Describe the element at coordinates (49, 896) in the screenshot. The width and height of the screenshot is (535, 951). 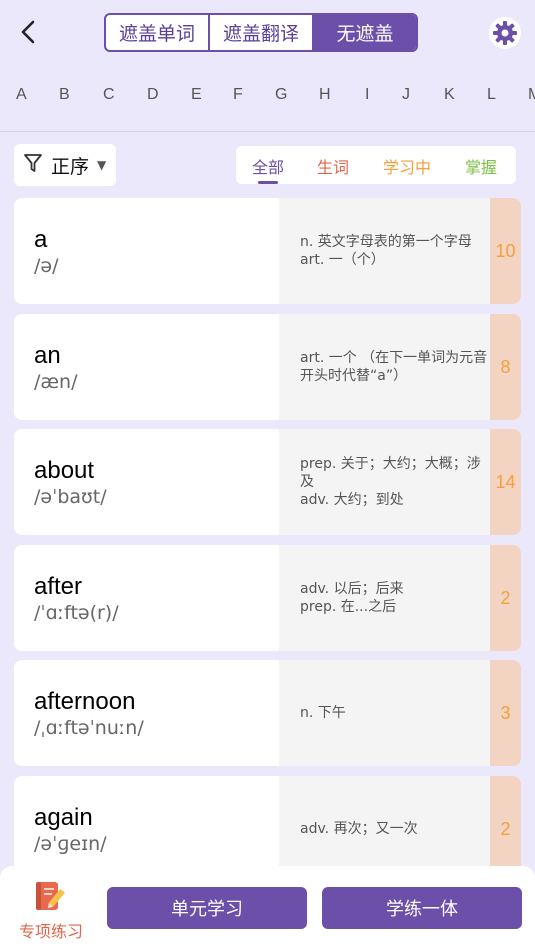
I see `notebook-pencil-icon` at that location.